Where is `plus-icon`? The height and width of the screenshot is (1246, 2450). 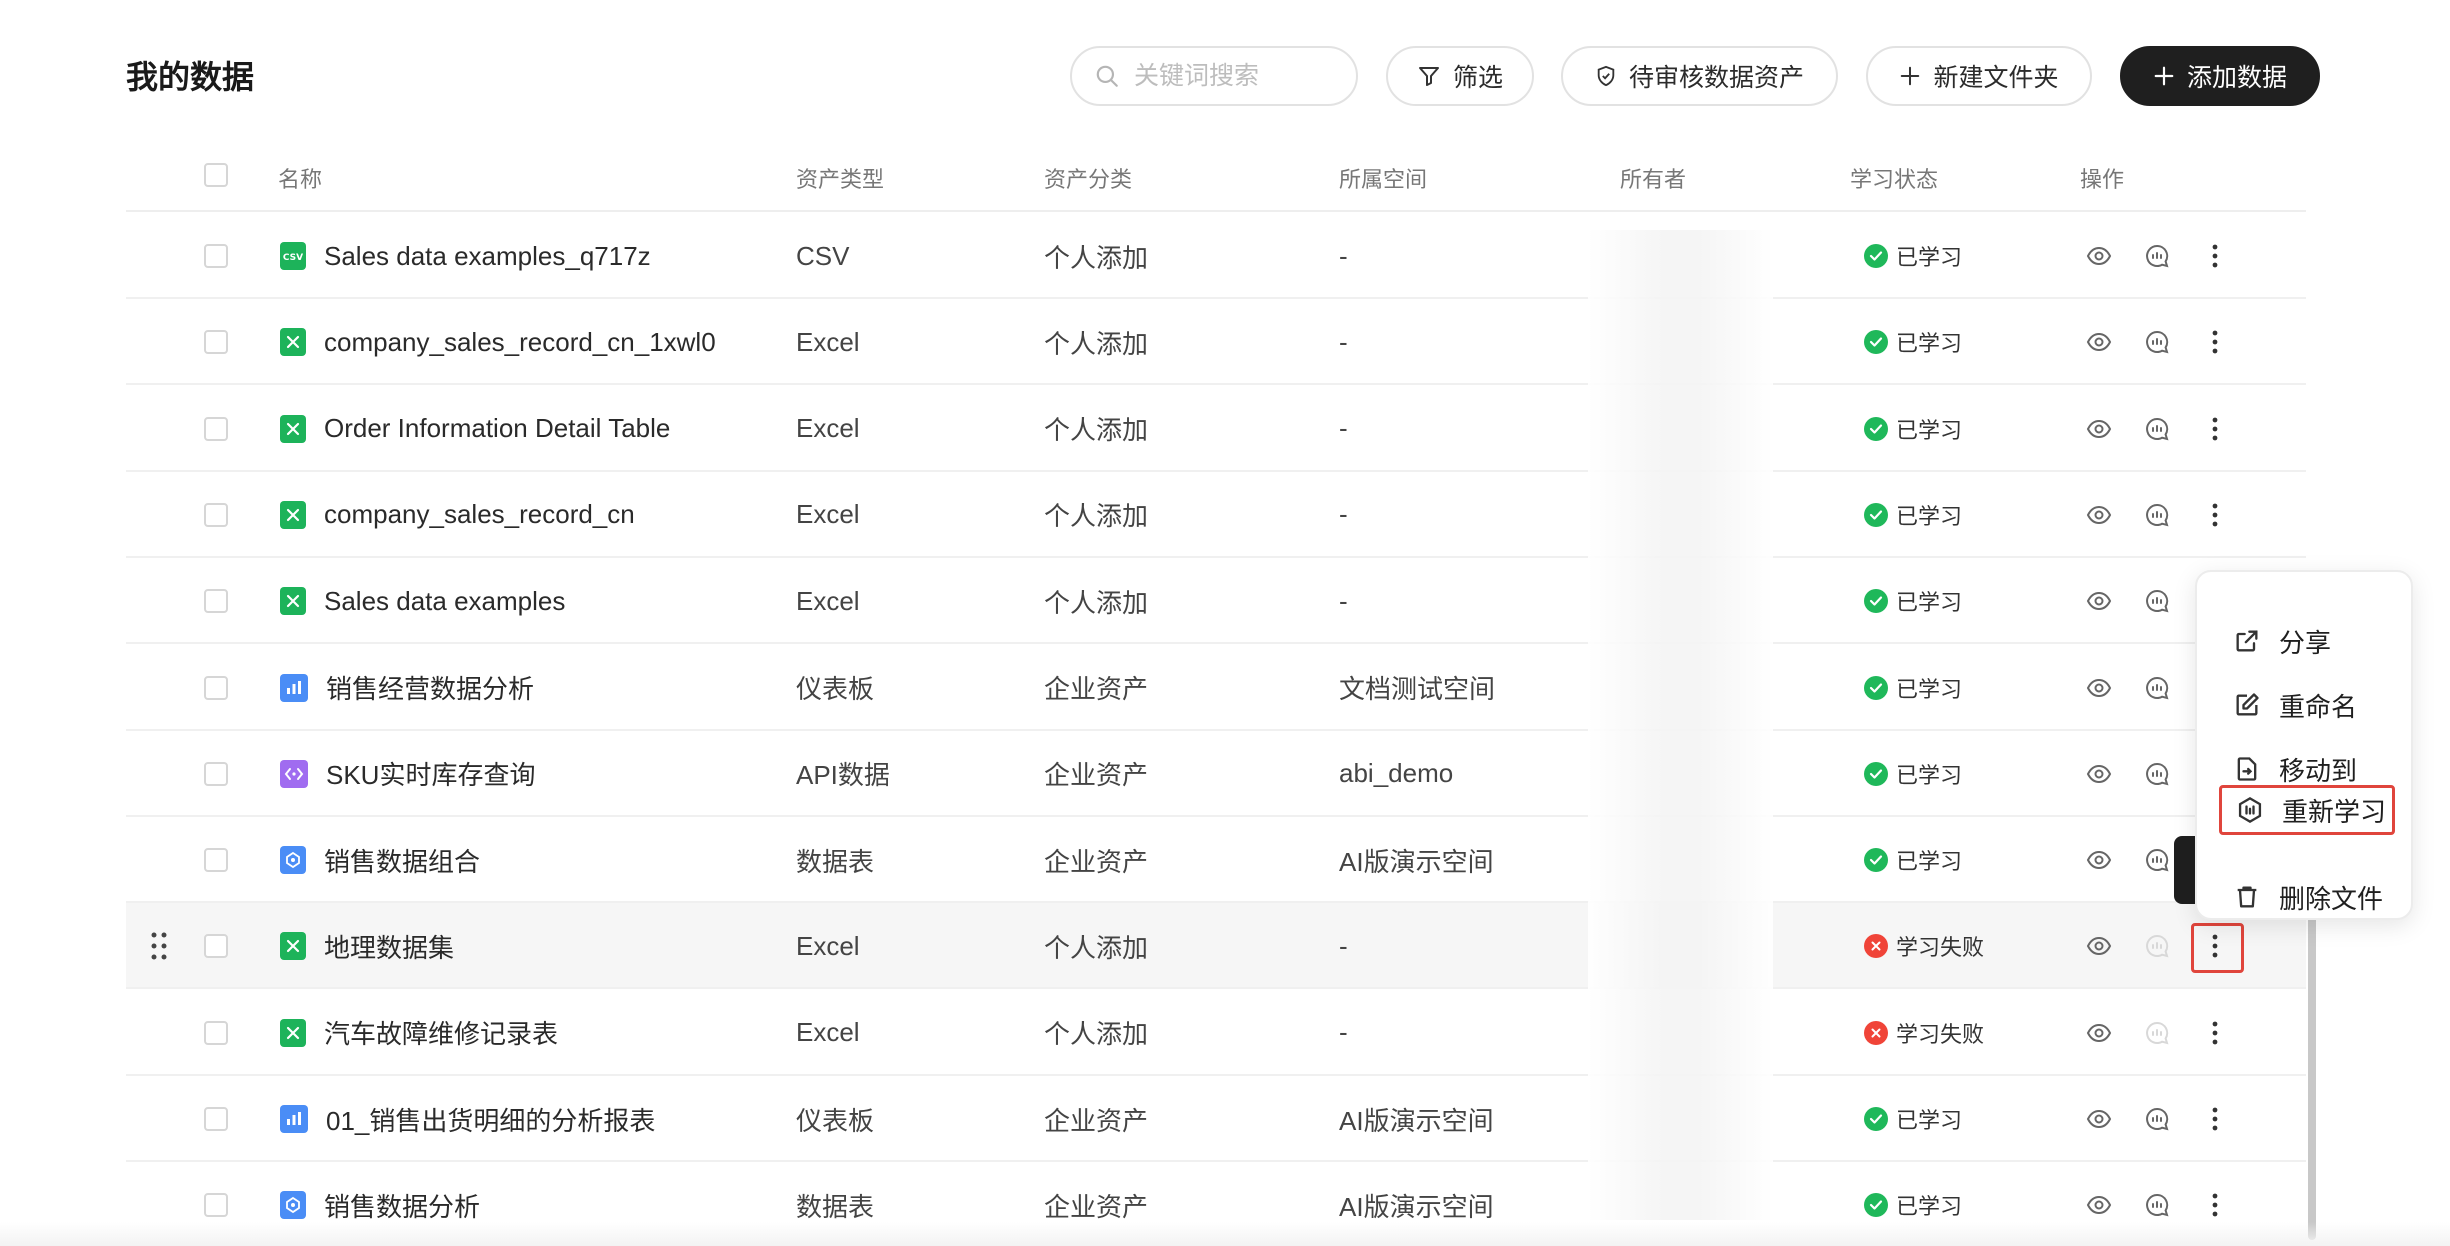
plus-icon is located at coordinates (1910, 76).